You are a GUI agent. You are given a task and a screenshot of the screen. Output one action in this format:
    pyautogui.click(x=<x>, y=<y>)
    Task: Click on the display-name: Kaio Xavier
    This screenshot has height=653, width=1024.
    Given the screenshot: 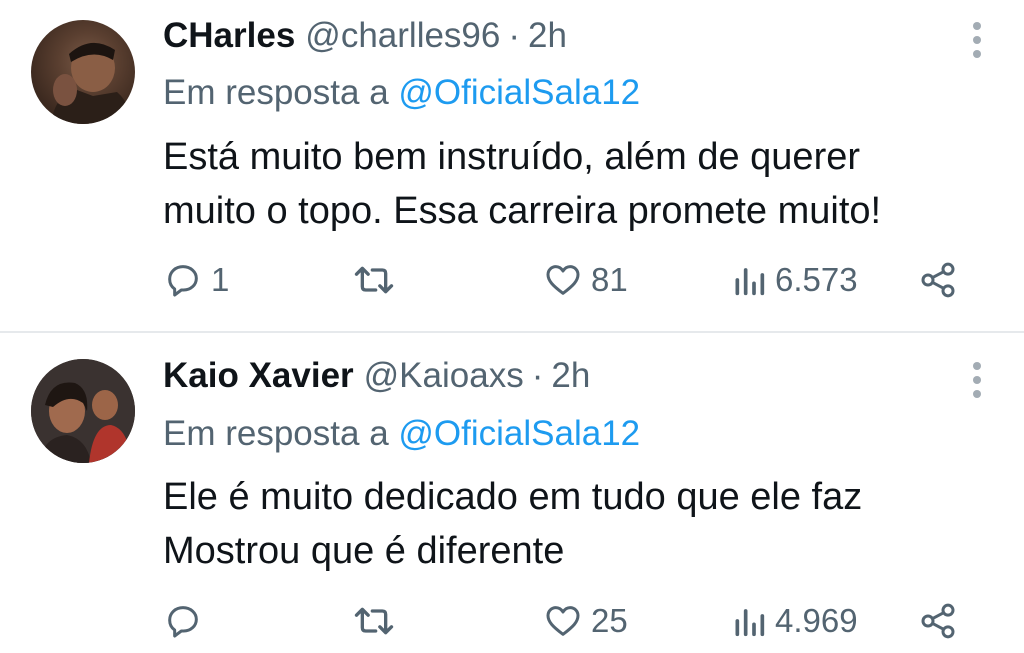 What is the action you would take?
    pyautogui.click(x=258, y=376)
    